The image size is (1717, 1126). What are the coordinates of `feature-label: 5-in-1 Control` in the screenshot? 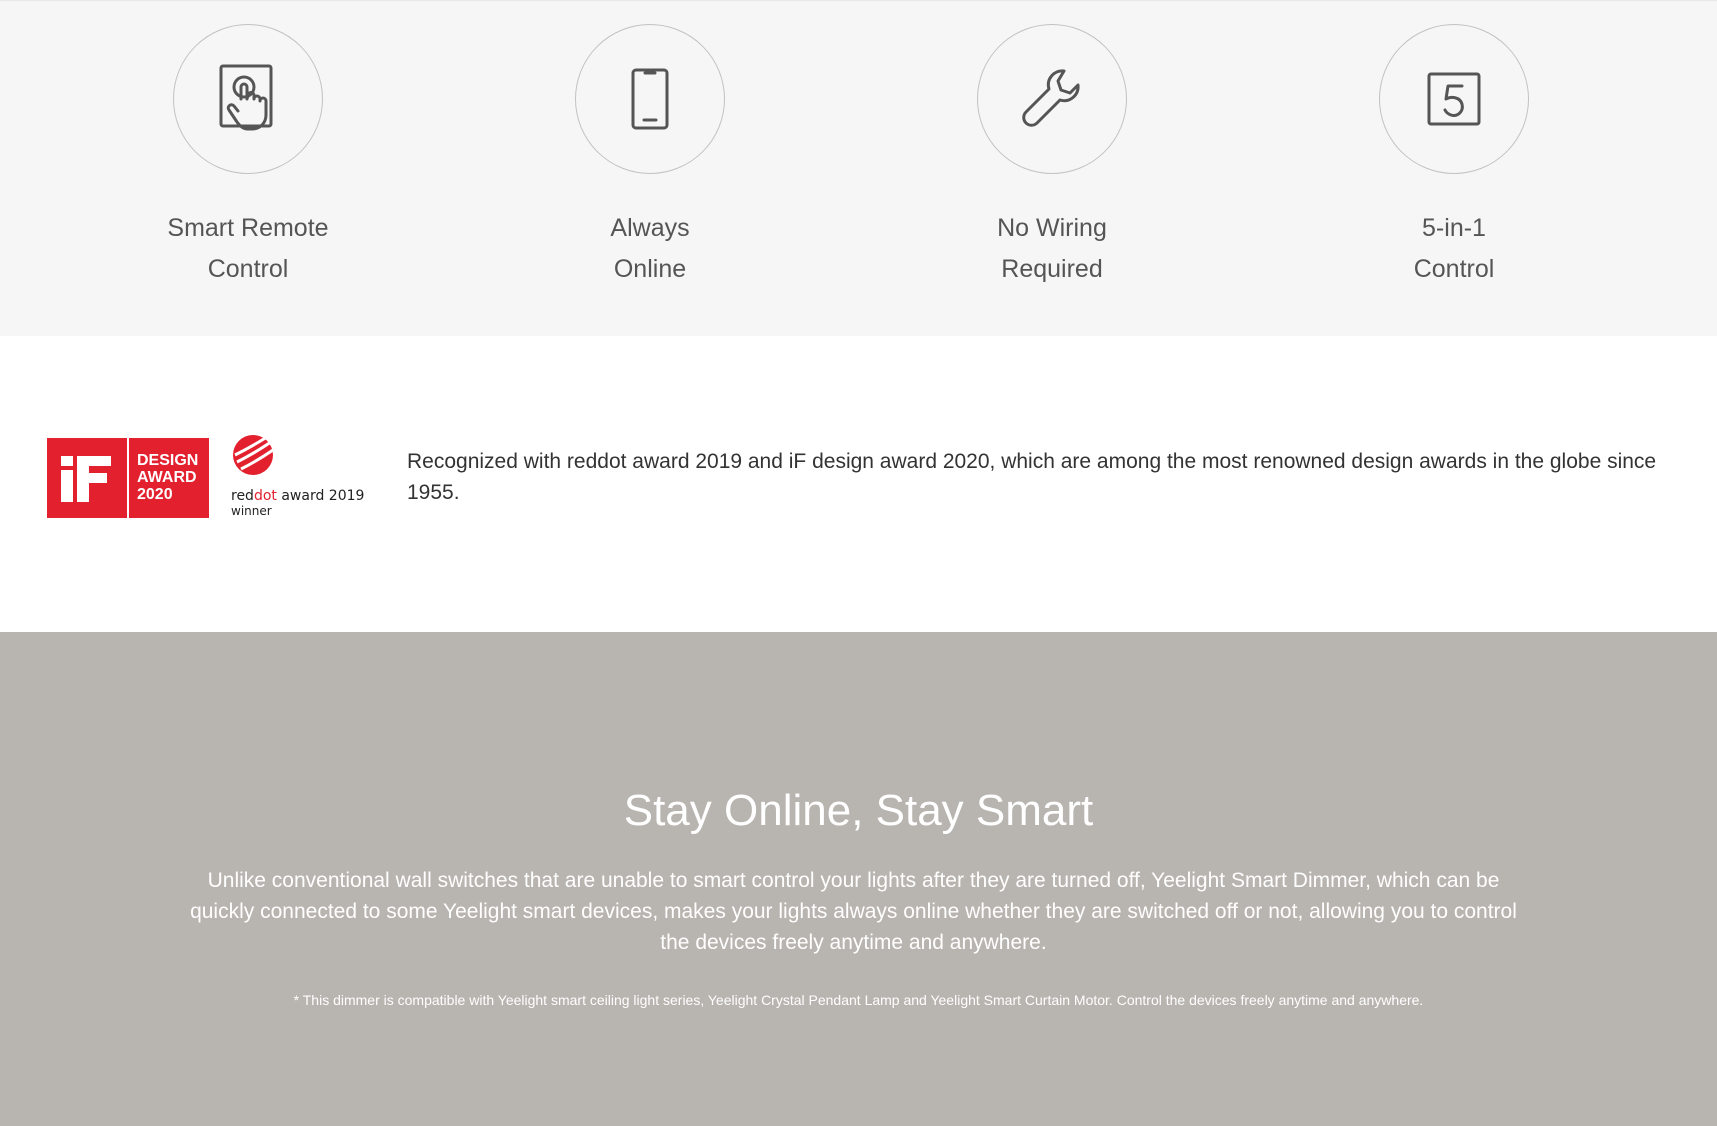 It's located at (1454, 249).